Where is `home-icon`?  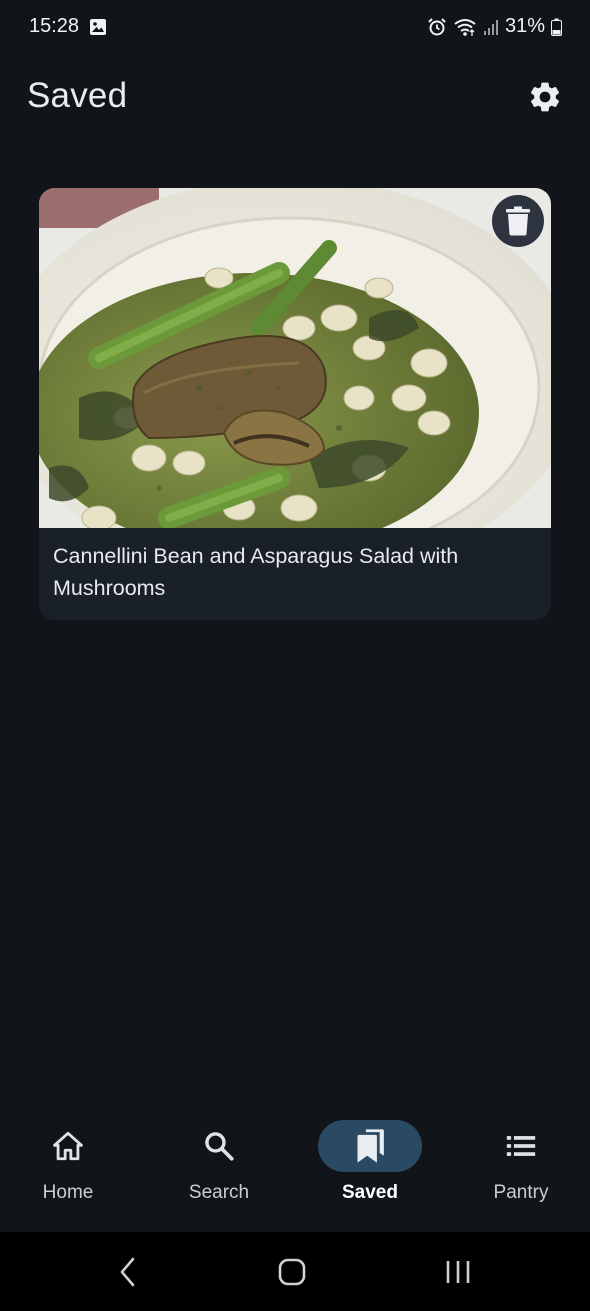
home-icon is located at coordinates (68, 1146).